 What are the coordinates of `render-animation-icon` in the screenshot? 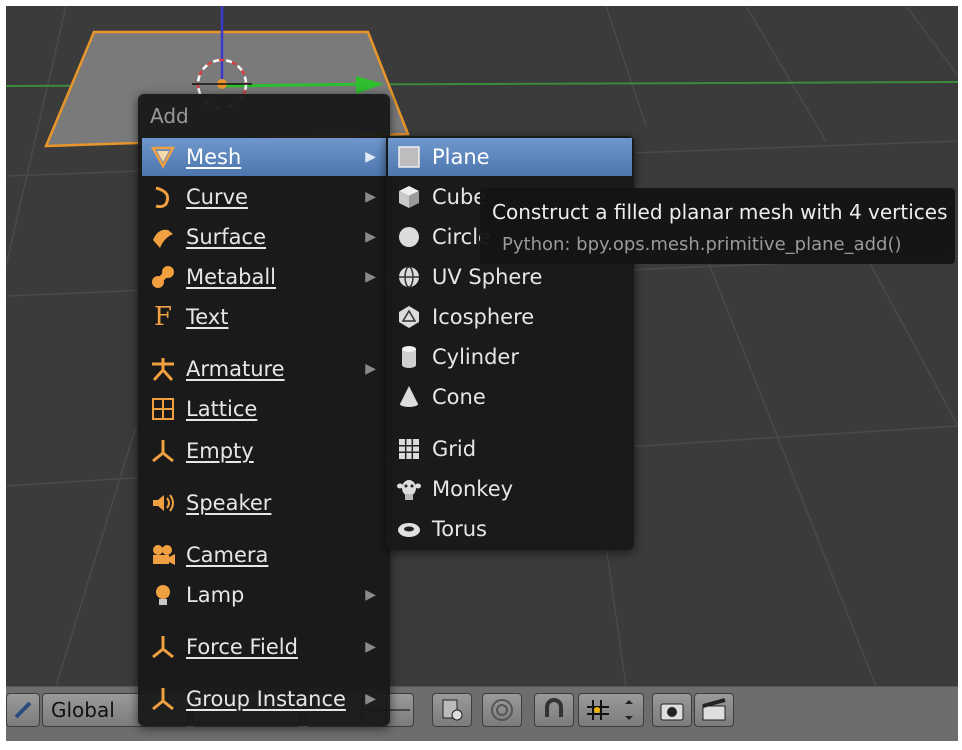 It's located at (714, 710).